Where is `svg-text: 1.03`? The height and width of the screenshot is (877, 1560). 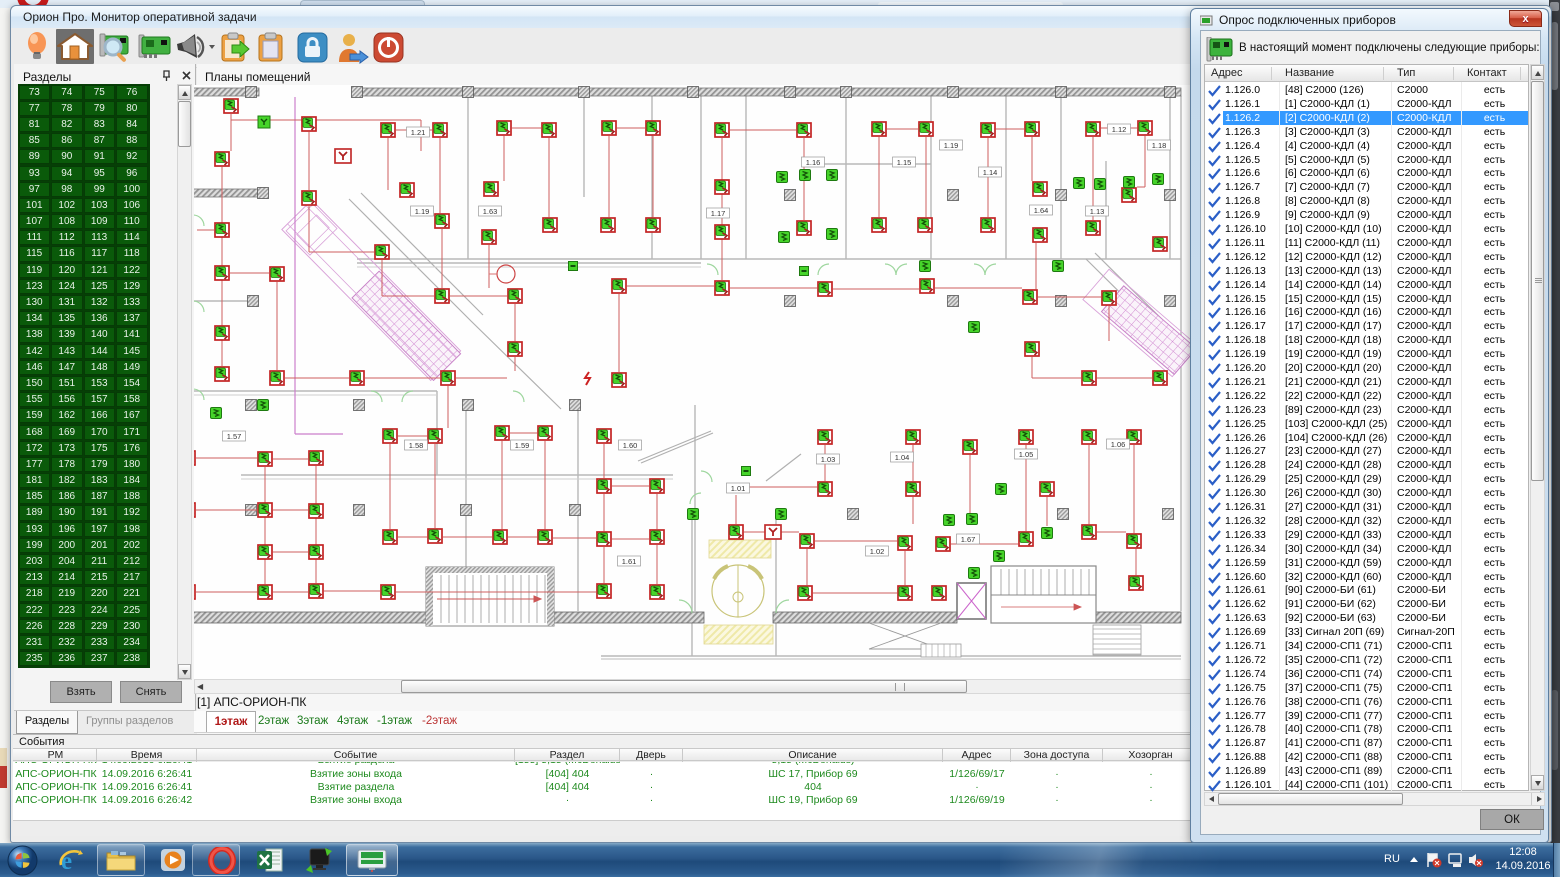
svg-text: 1.03 is located at coordinates (828, 459).